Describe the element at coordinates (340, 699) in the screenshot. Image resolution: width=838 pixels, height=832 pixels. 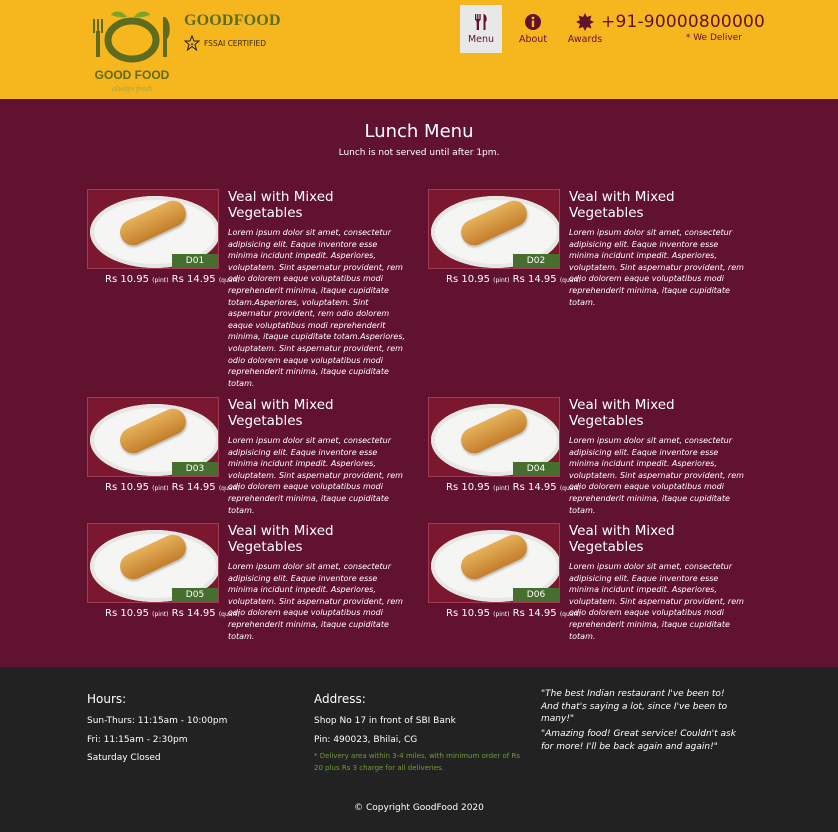
I see `address-title: Address:` at that location.